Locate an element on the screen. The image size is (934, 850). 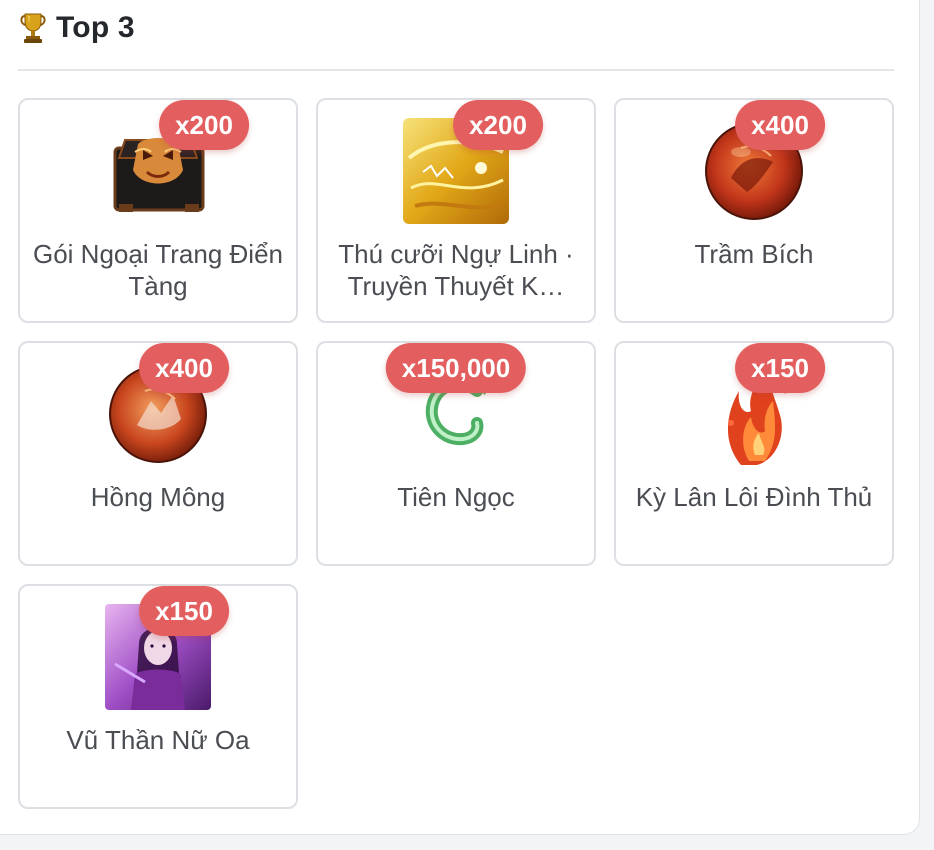
reward-name: Vũ Thần Nữ Oa is located at coordinates (158, 740).